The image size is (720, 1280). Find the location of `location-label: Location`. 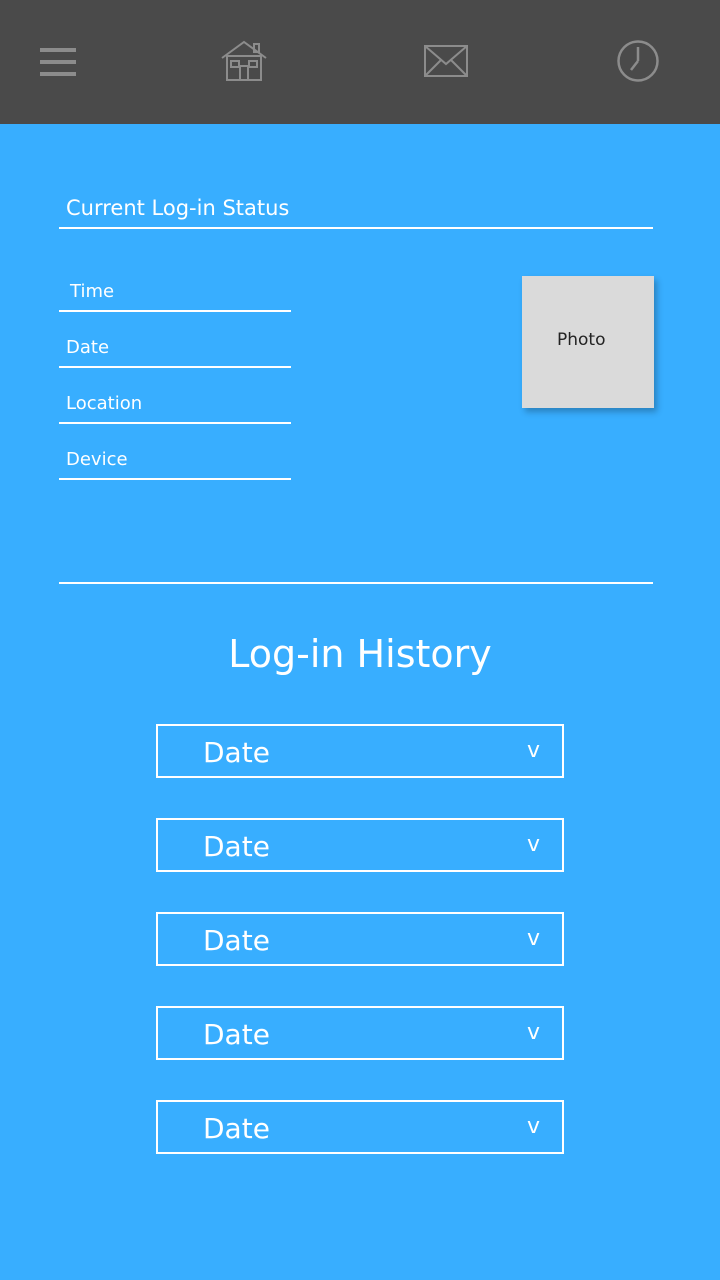

location-label: Location is located at coordinates (104, 403).